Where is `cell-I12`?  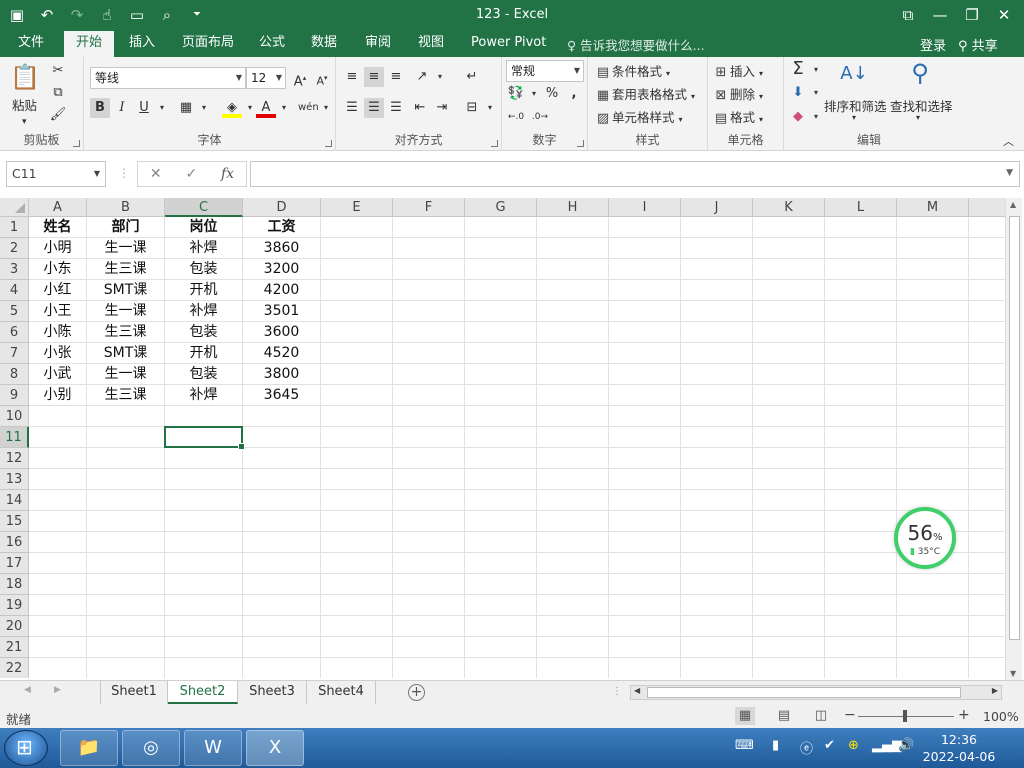 cell-I12 is located at coordinates (645, 458).